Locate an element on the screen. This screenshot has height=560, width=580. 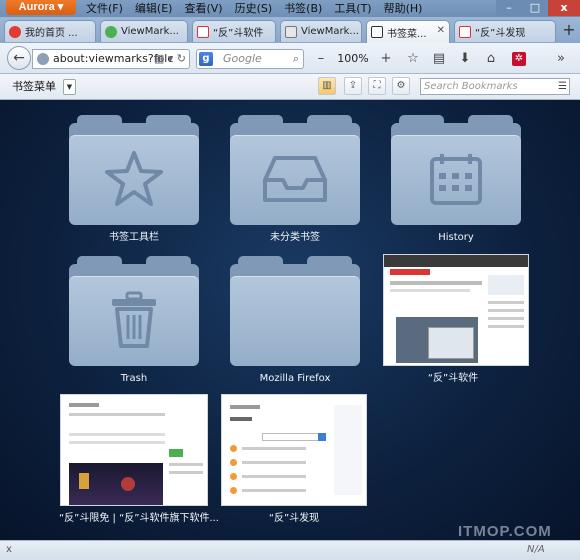
item-label: History is located at coordinates (456, 237).